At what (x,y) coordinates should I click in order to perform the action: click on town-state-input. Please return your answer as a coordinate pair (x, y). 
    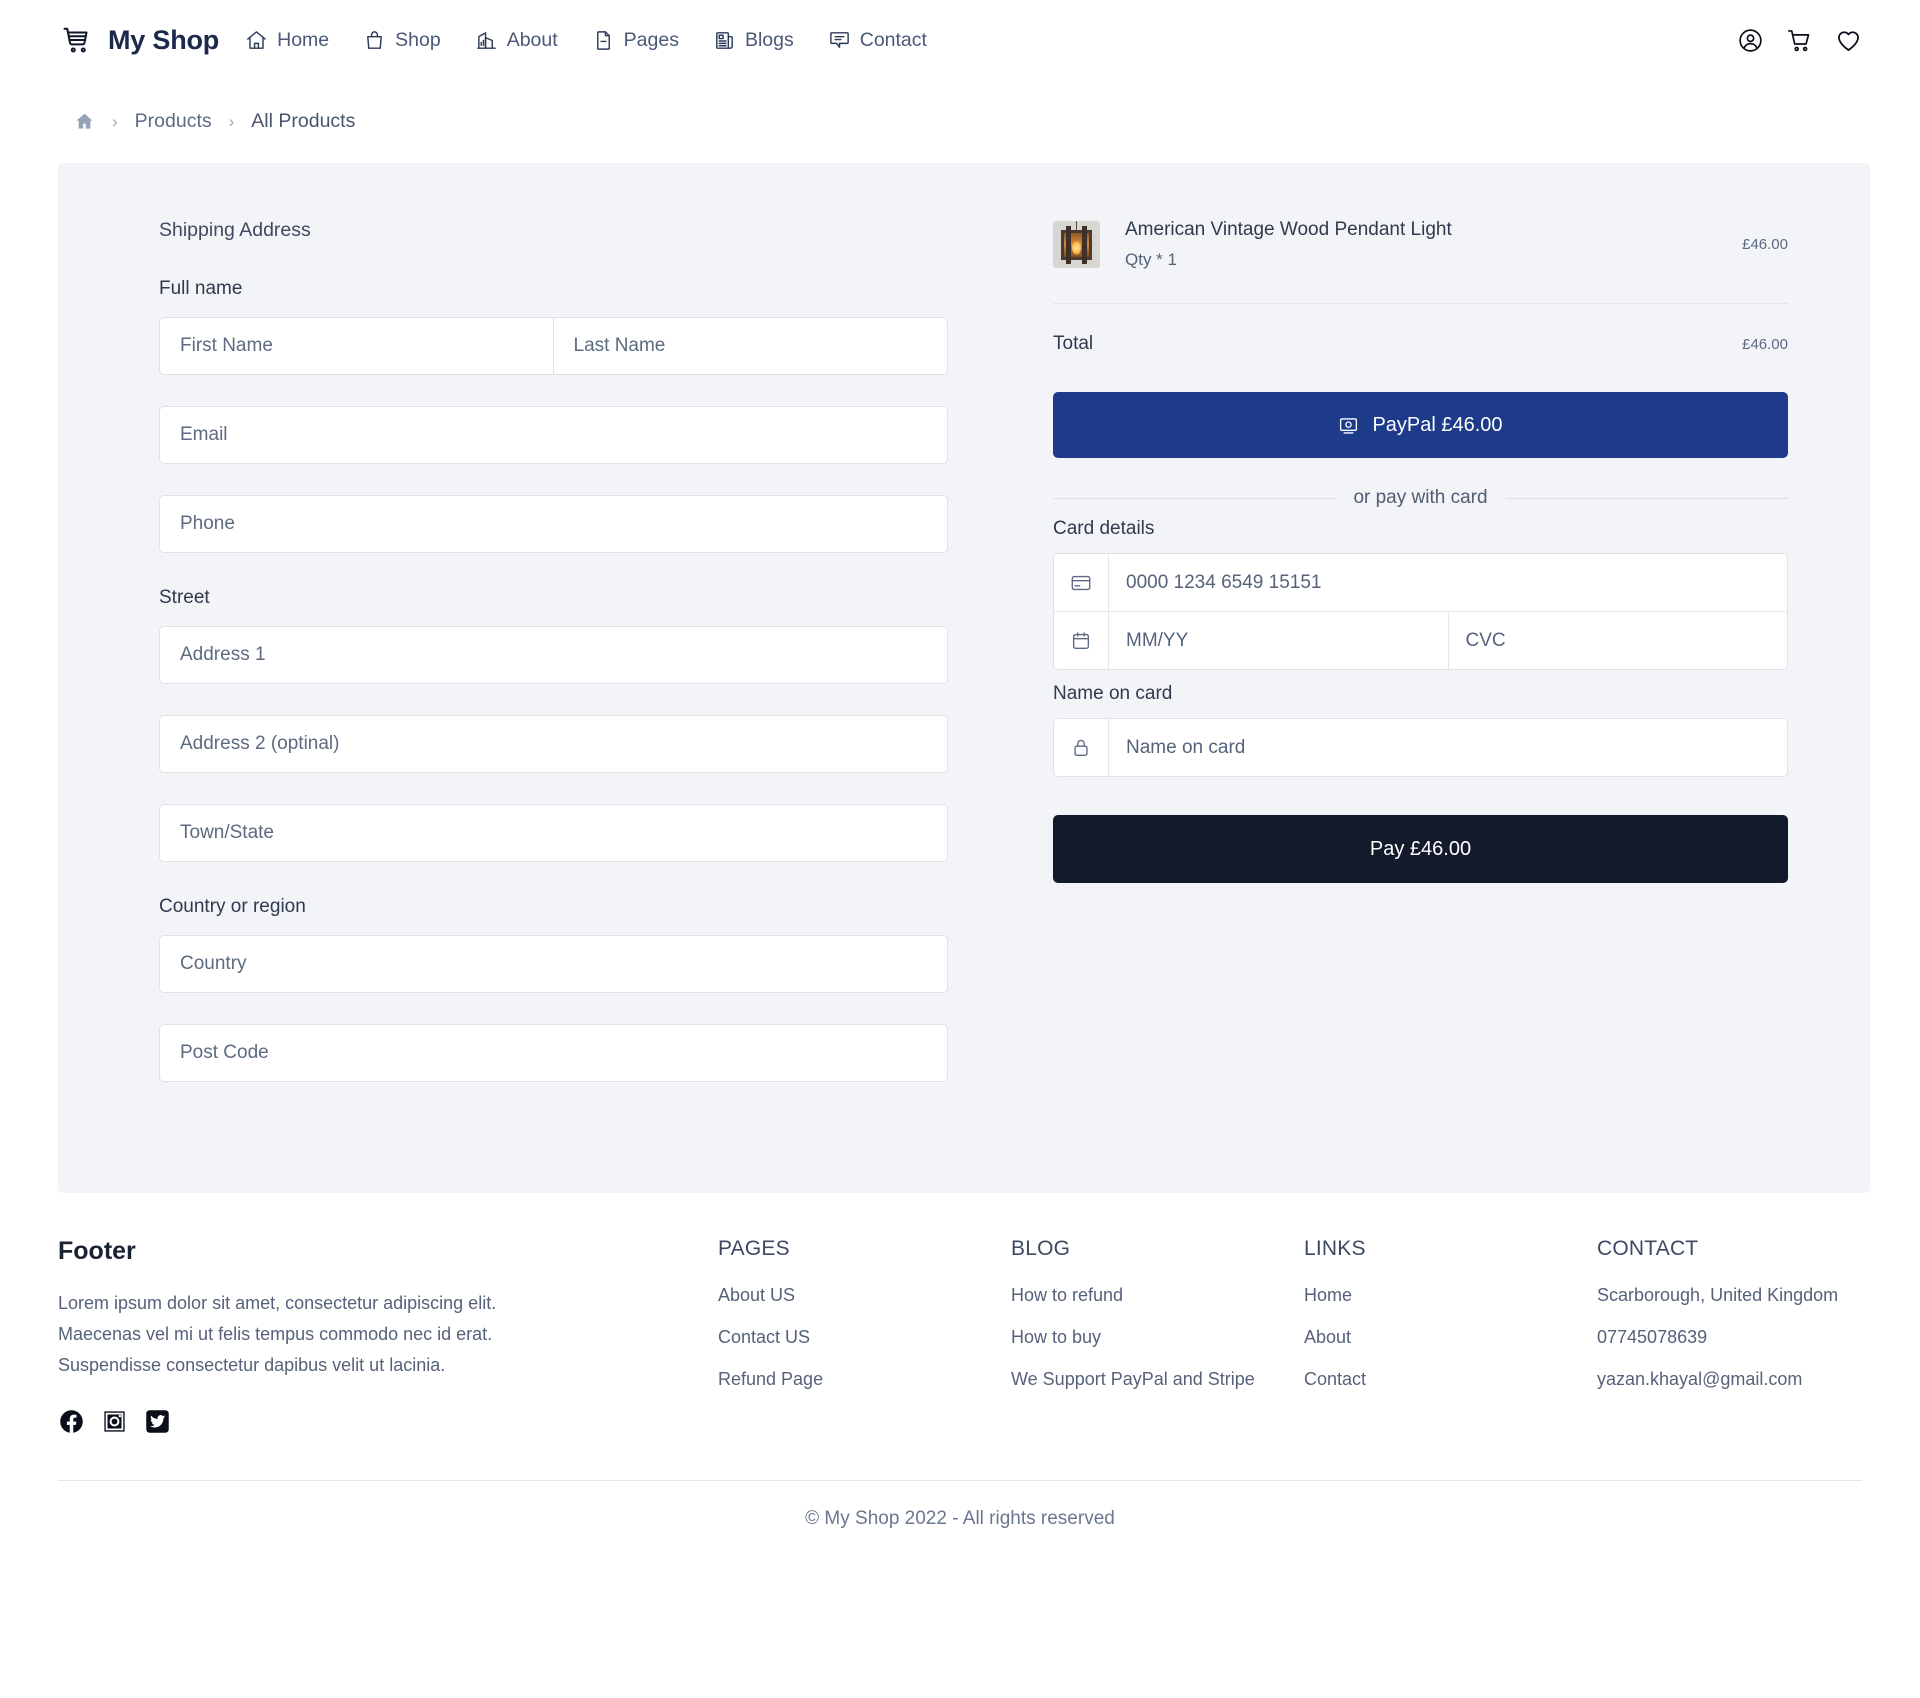
    Looking at the image, I should click on (553, 833).